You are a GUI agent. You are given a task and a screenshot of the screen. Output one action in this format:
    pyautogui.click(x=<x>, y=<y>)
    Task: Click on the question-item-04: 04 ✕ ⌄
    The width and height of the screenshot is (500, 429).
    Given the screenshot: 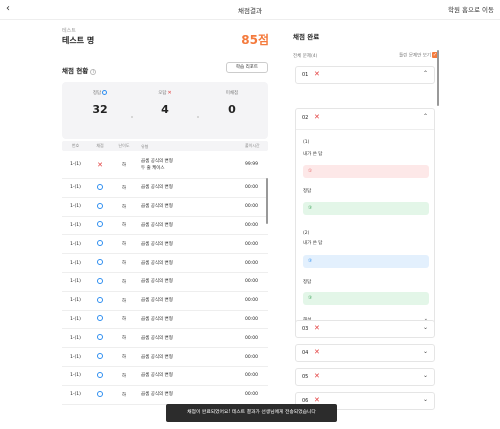 What is the action you would take?
    pyautogui.click(x=365, y=353)
    